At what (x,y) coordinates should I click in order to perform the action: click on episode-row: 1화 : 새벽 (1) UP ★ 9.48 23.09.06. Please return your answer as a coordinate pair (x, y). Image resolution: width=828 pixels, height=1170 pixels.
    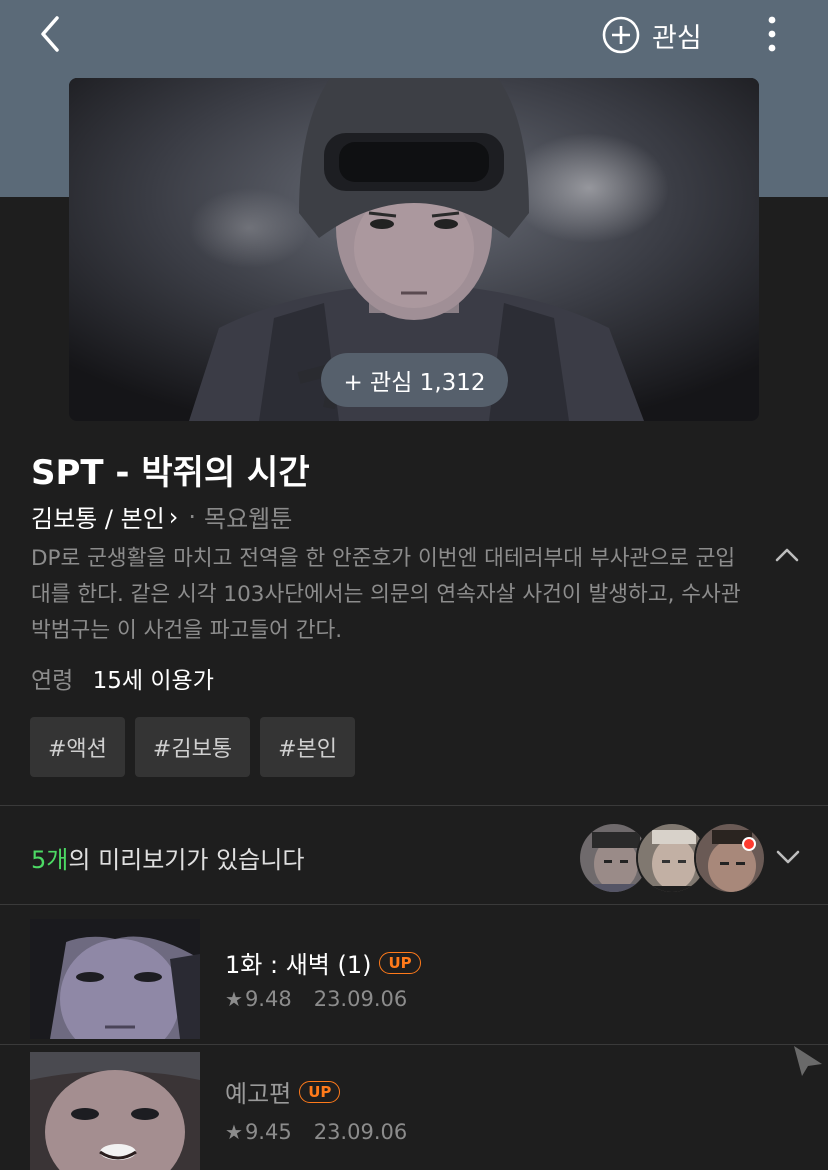
    Looking at the image, I should click on (414, 972).